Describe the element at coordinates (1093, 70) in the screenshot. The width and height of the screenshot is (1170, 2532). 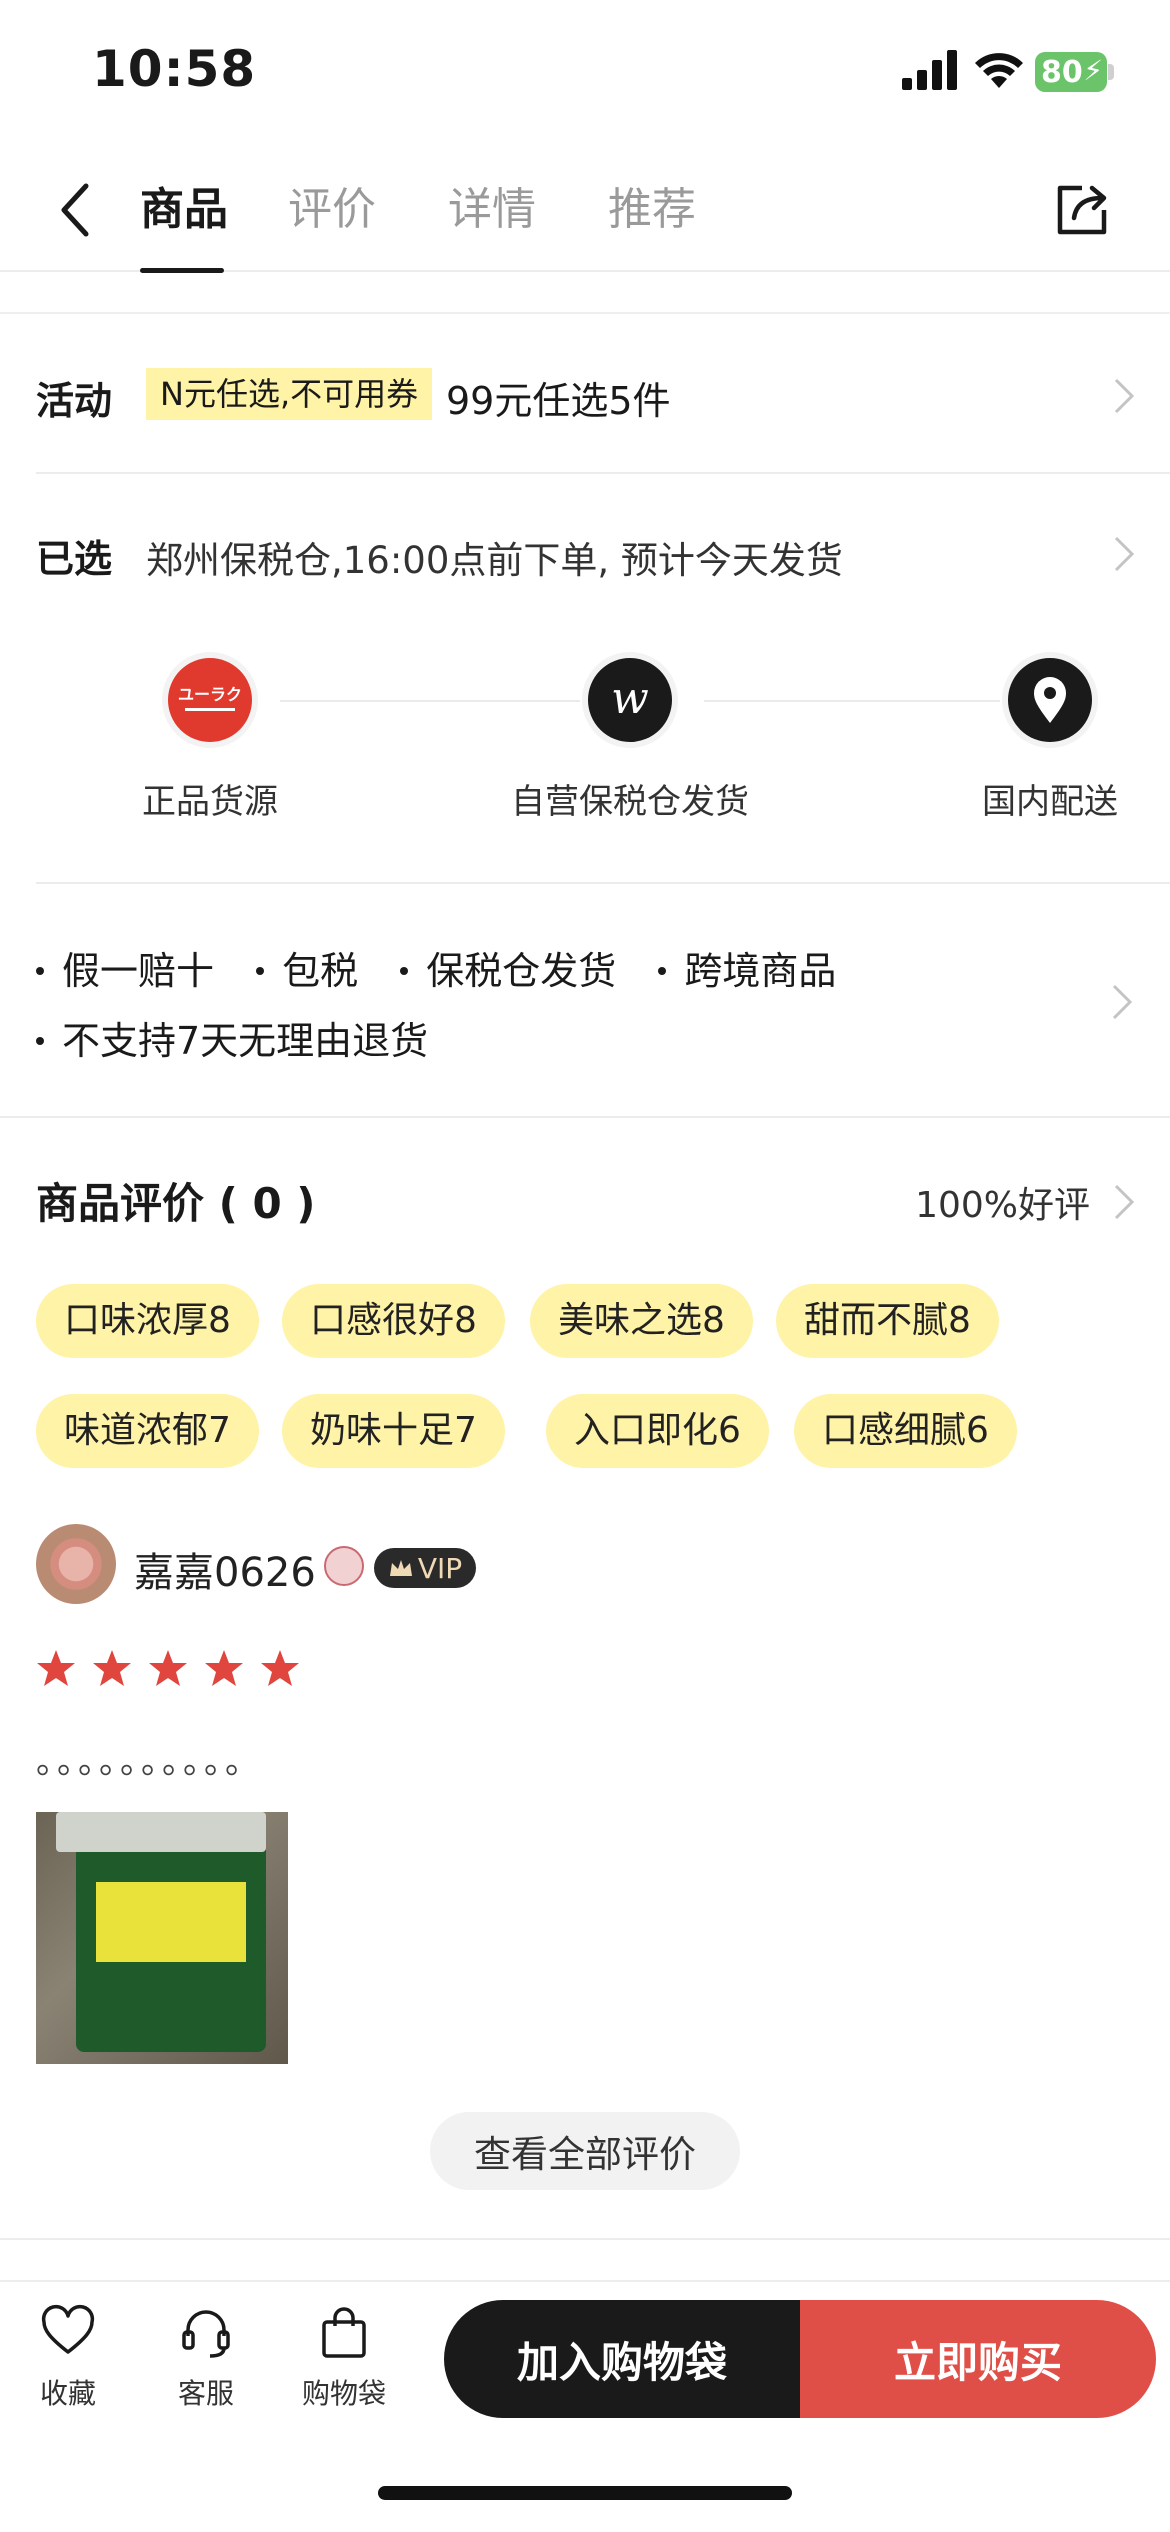
I see `charging-bolt-icon: ⚡` at that location.